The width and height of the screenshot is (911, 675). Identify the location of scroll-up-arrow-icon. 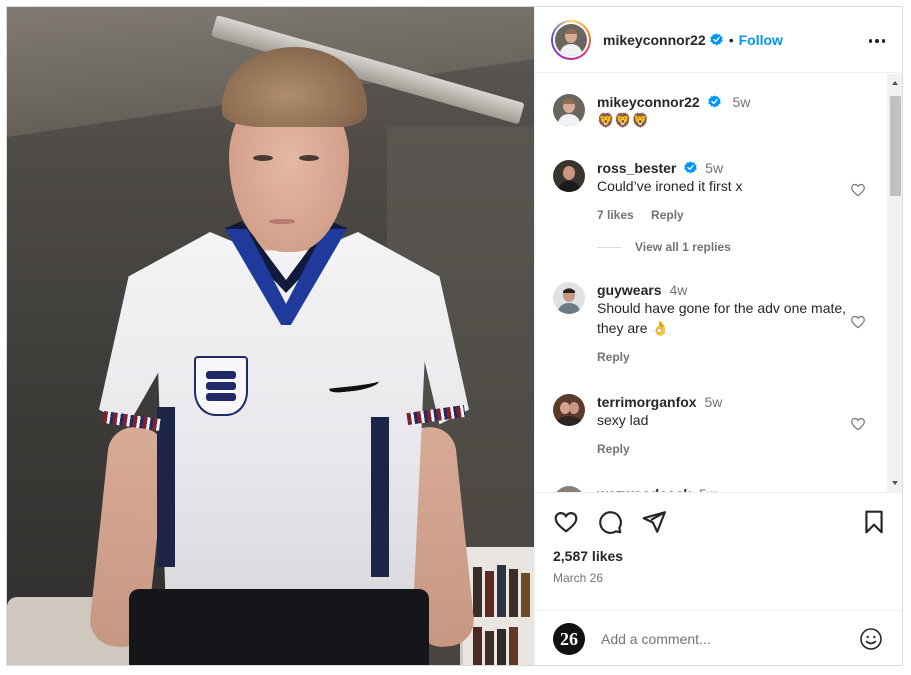
(895, 83).